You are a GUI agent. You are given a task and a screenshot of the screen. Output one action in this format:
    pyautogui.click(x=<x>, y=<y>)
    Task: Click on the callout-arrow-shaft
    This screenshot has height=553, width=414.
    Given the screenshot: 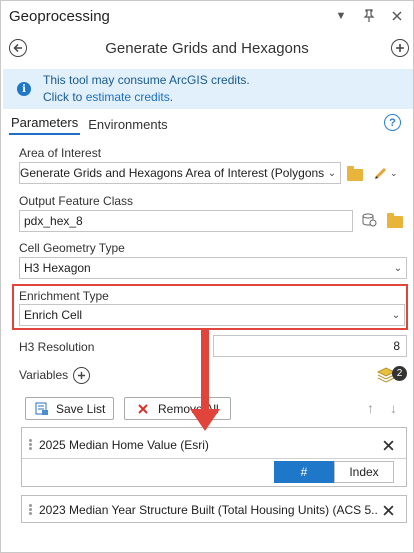 What is the action you would take?
    pyautogui.click(x=205, y=371)
    